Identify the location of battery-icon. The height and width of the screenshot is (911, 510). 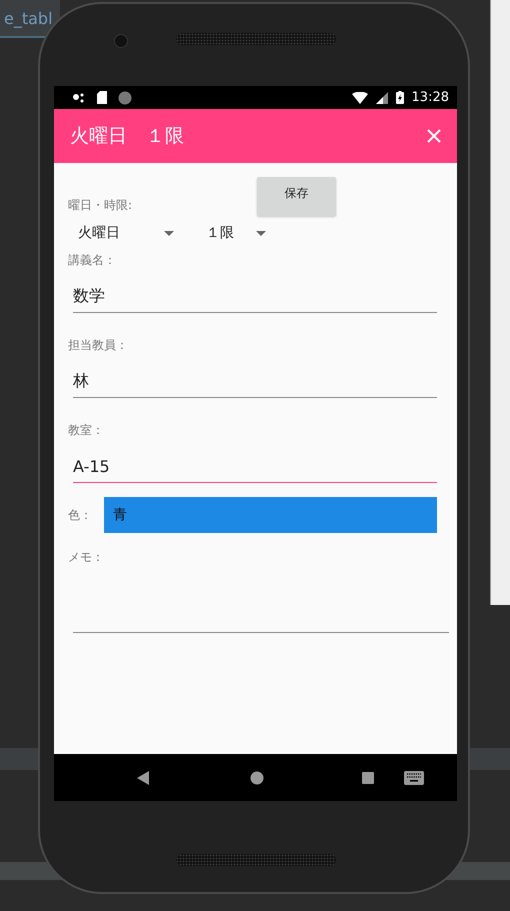
(400, 97).